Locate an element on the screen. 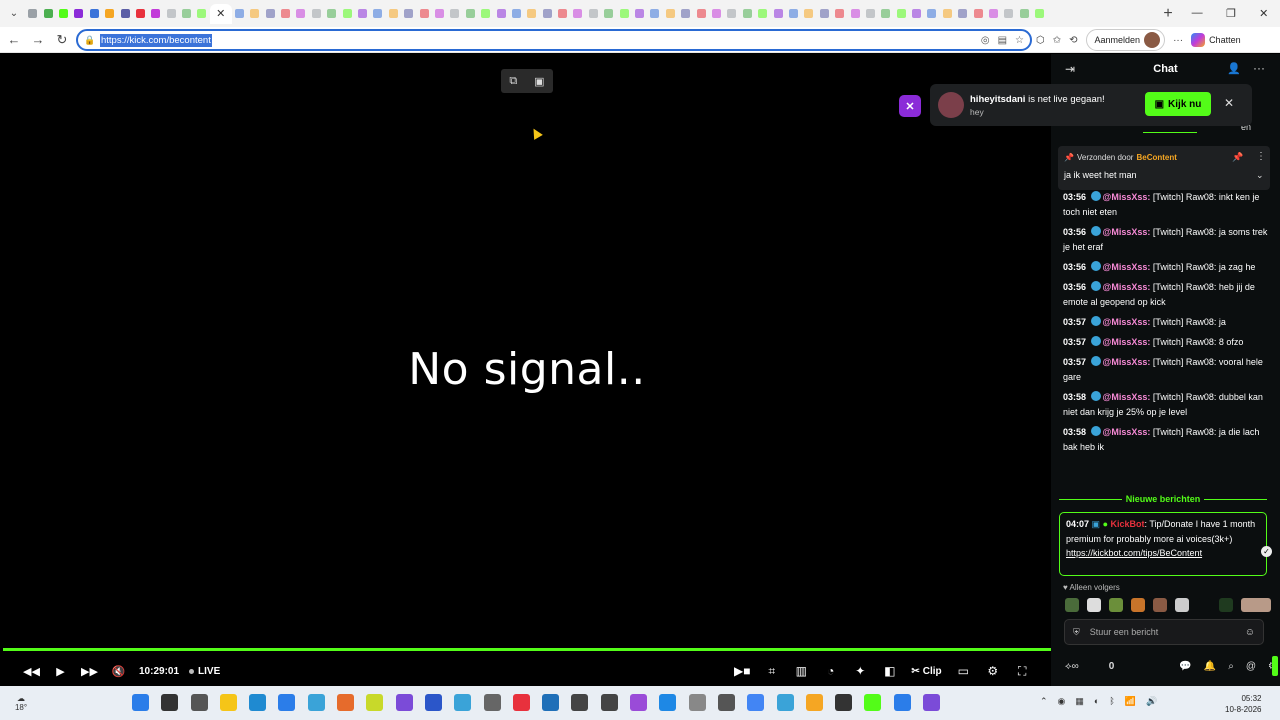 Image resolution: width=1280 pixels, height=720 pixels. pinned-sender: BeContent is located at coordinates (1156, 157).